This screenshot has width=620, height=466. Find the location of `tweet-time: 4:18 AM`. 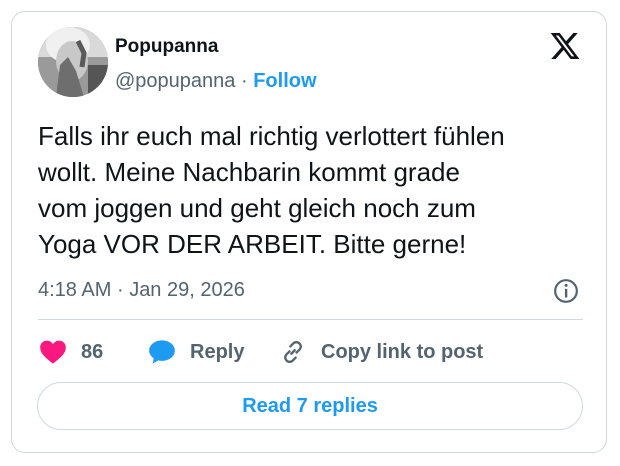

tweet-time: 4:18 AM is located at coordinates (75, 290).